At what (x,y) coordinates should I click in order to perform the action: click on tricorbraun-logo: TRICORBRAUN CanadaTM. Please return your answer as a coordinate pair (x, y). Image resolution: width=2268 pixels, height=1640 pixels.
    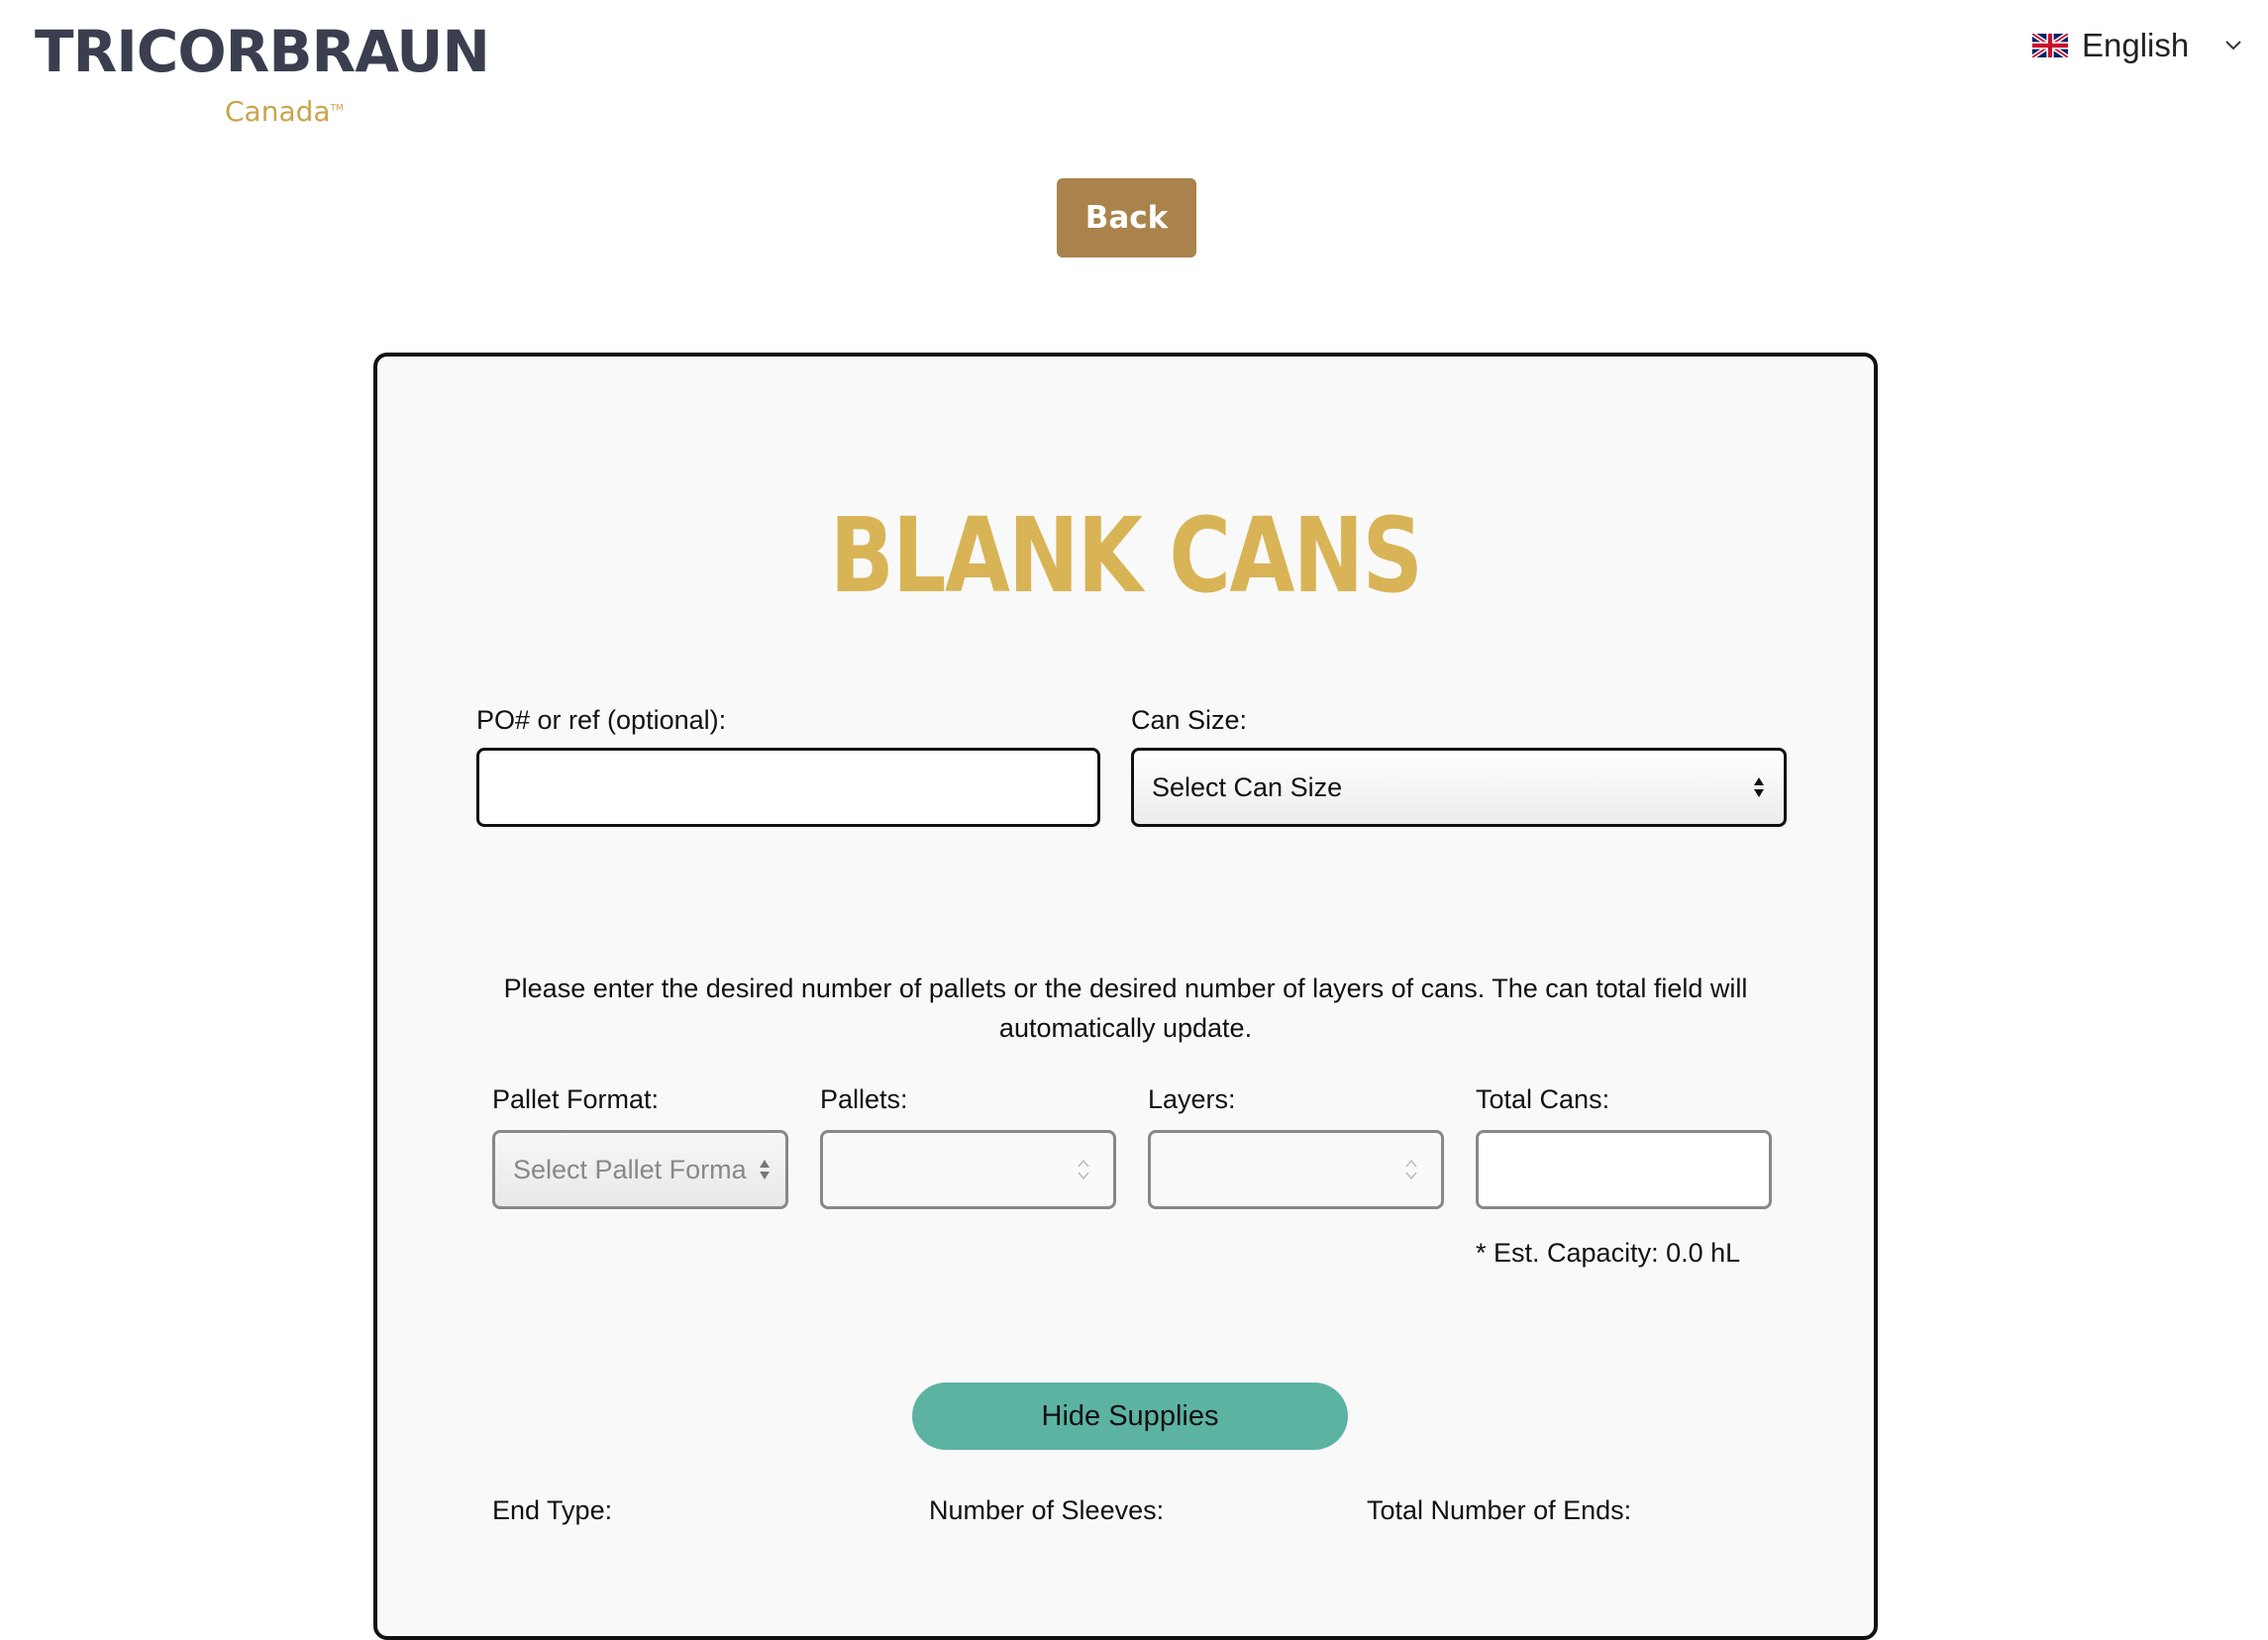
    Looking at the image, I should click on (282, 73).